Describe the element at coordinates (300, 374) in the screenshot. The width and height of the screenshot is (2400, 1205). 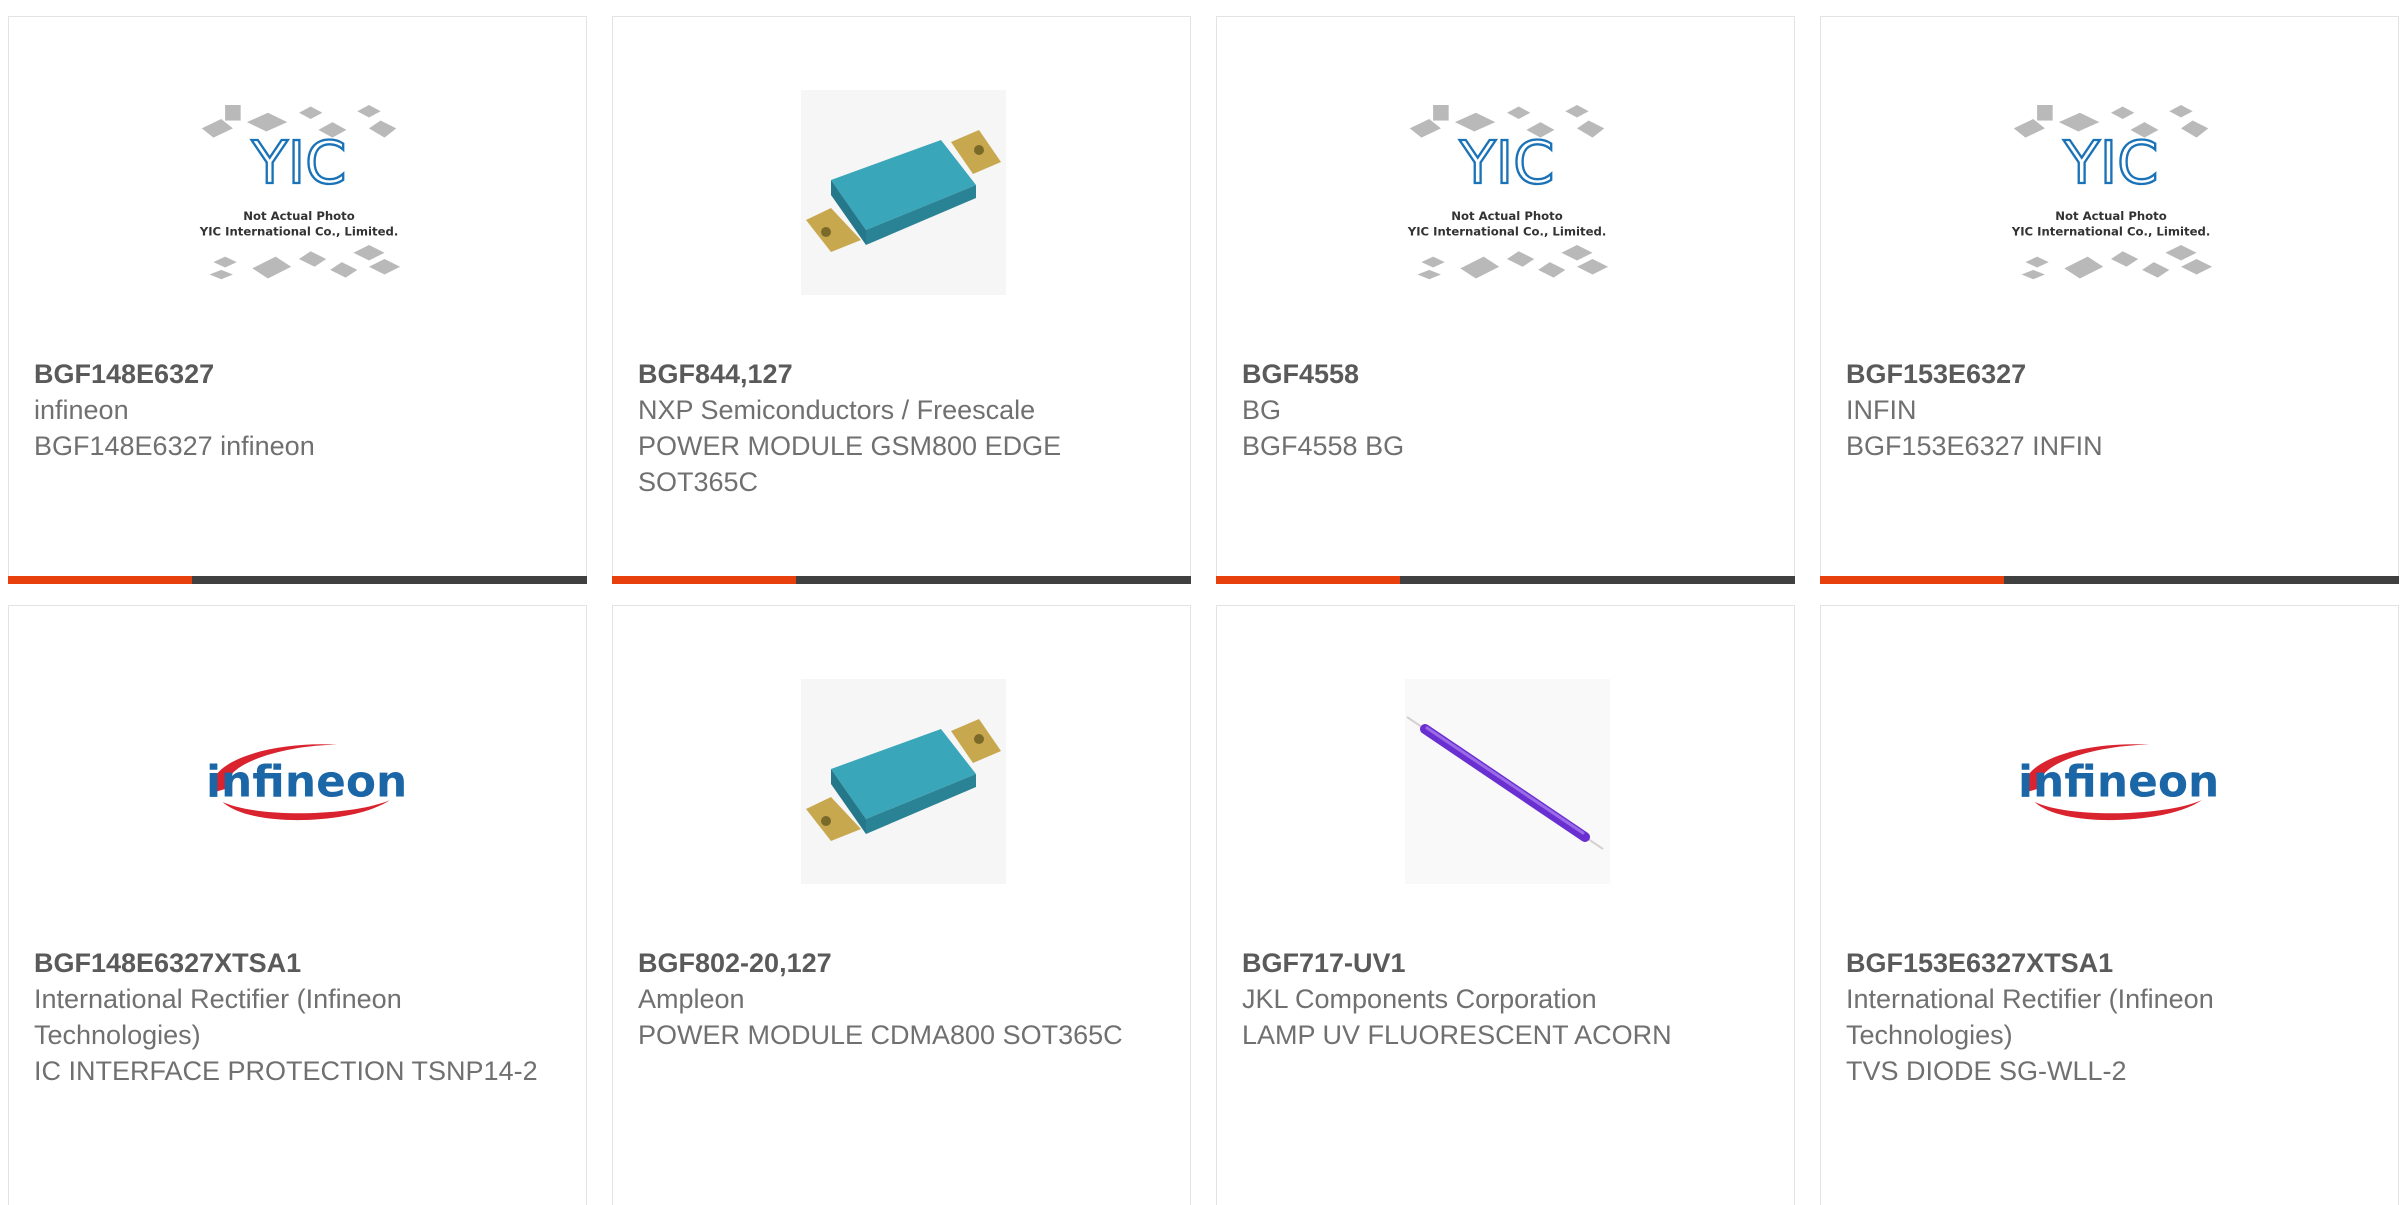
I see `part-number: BGF148E6327` at that location.